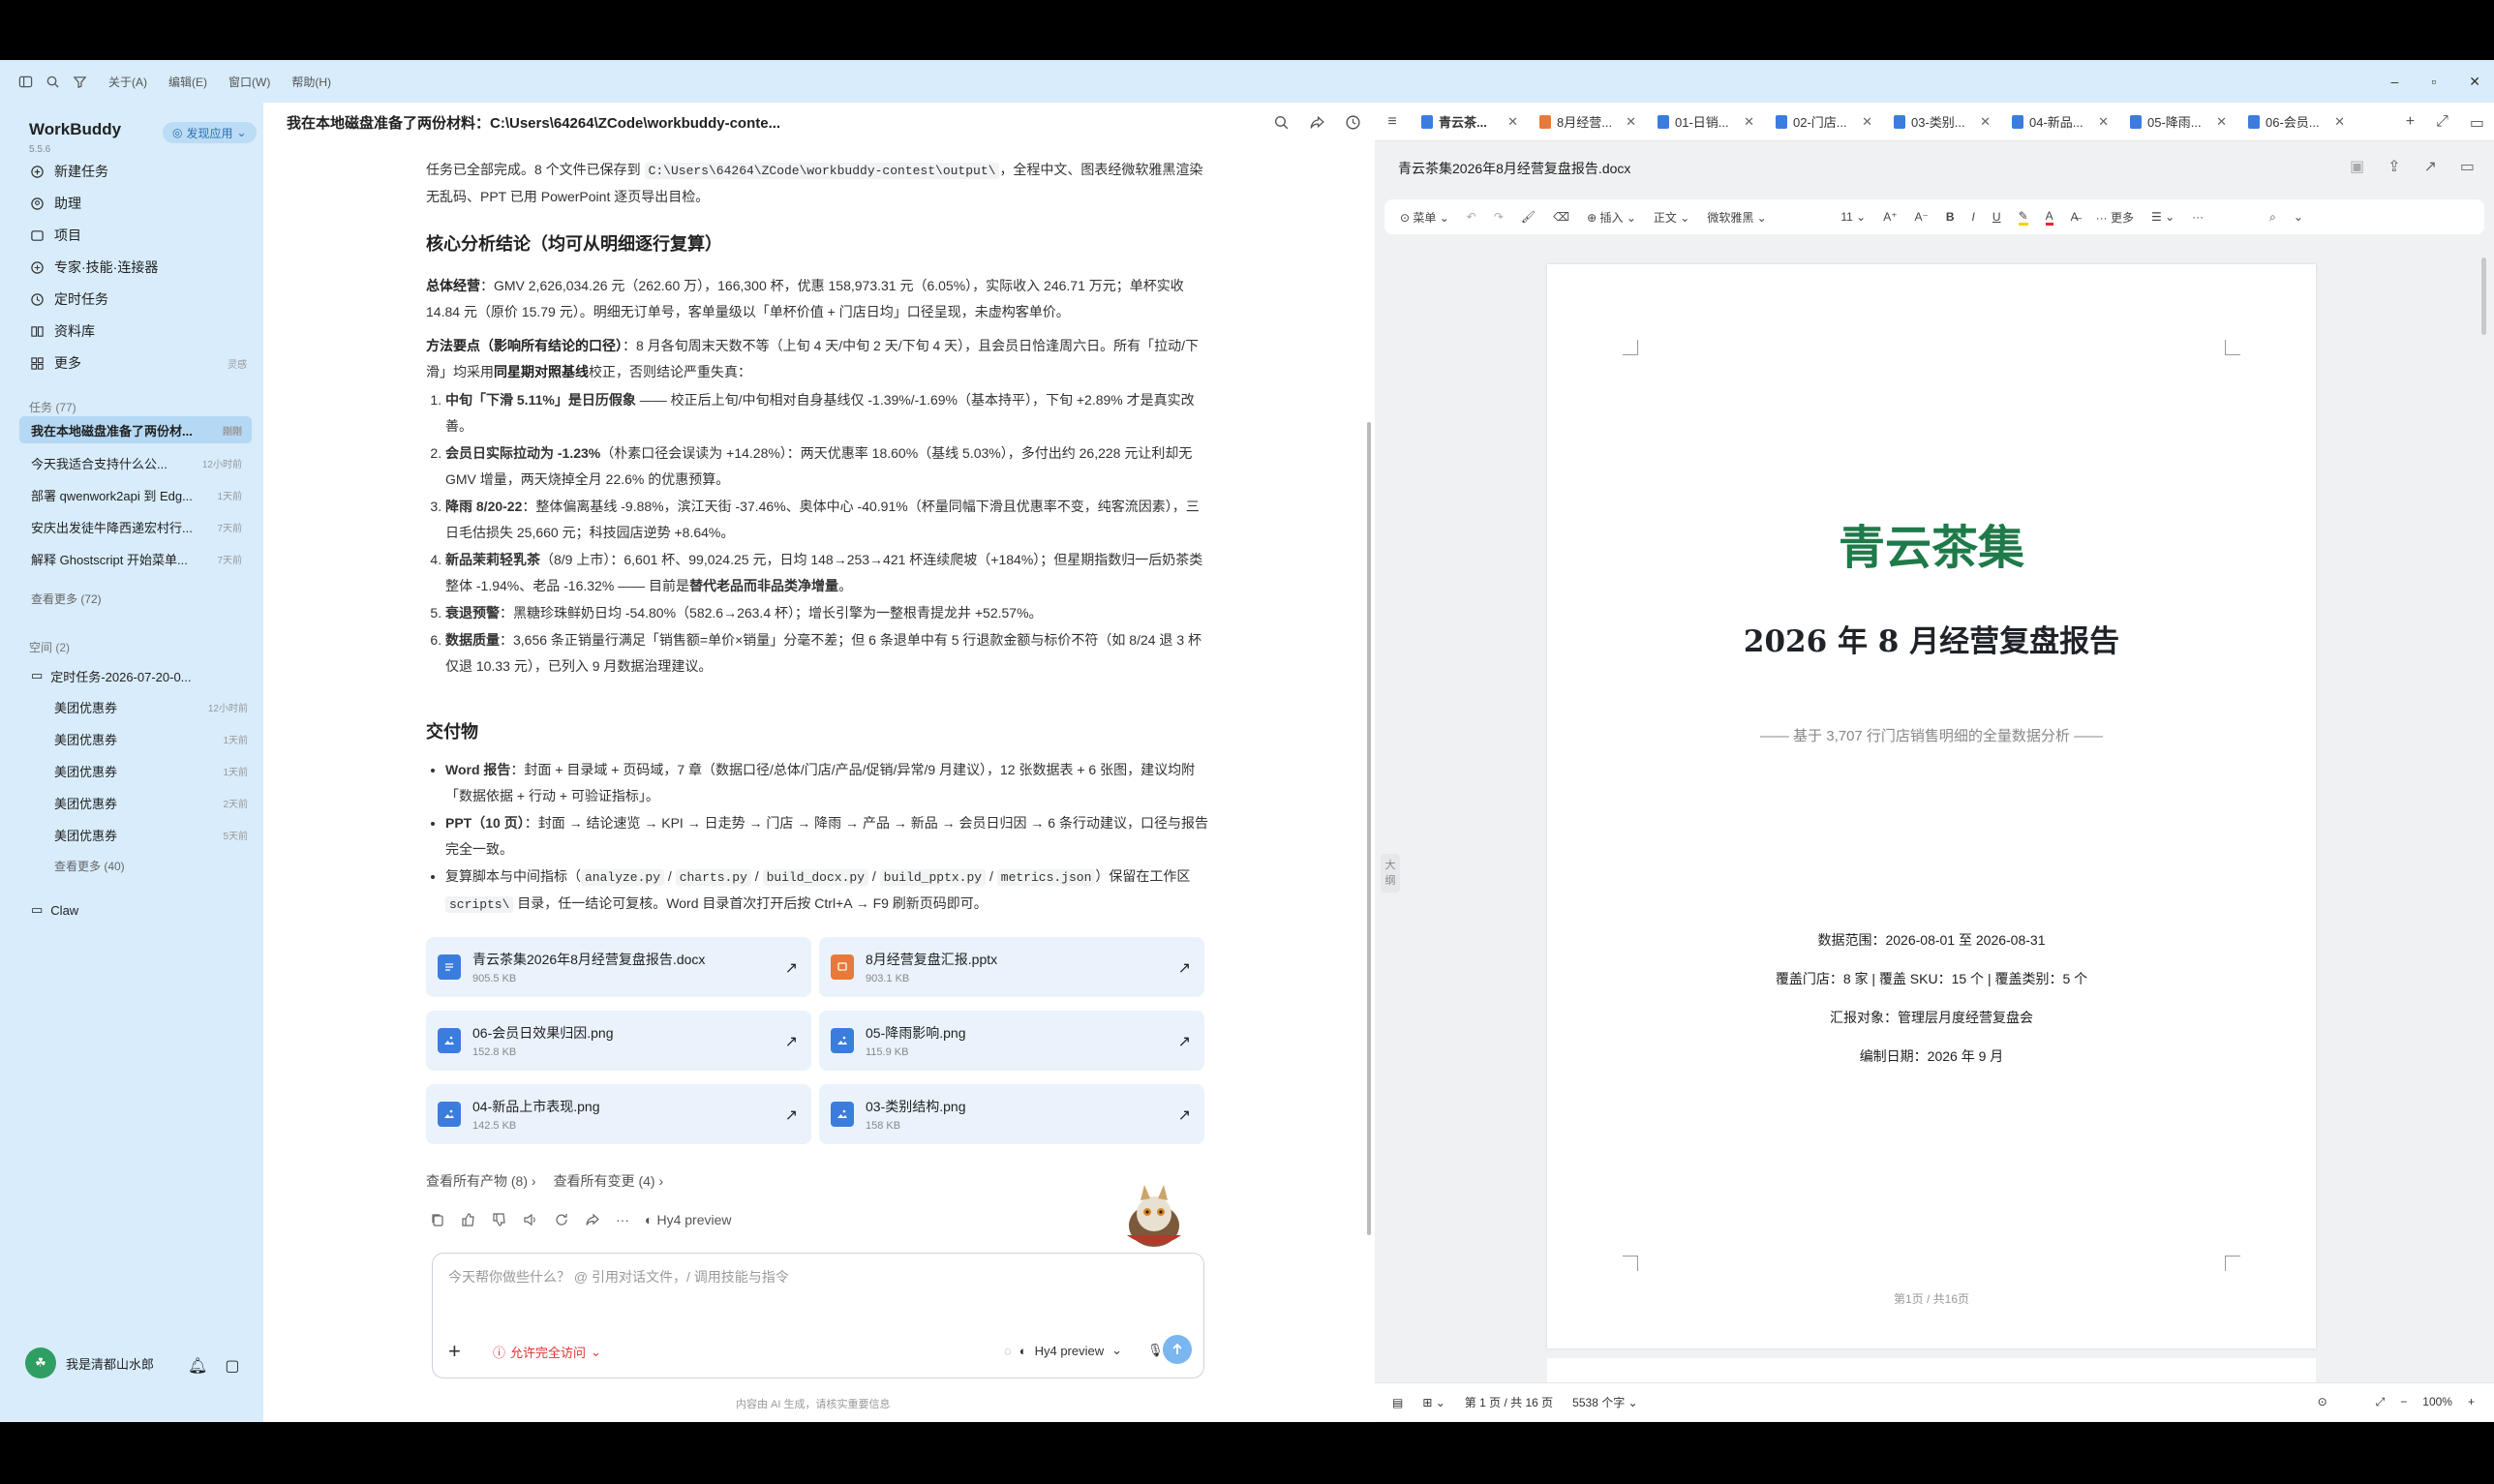 The height and width of the screenshot is (1484, 2494). Describe the element at coordinates (1084, 1350) in the screenshot. I see `model-selector: ◌ ◐ Hy4 preview ⌄ 🎙︎` at that location.